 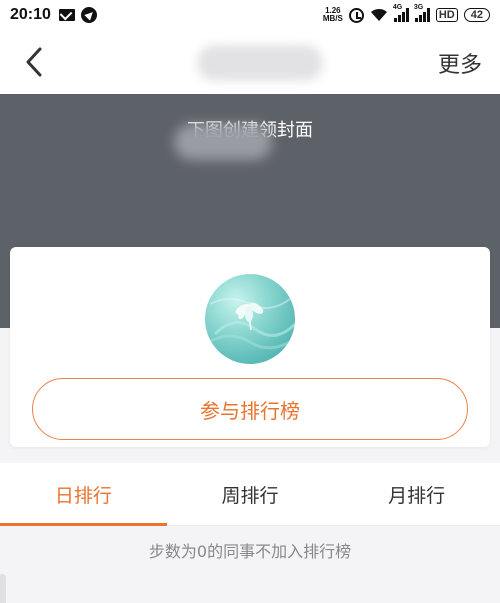 I want to click on sim1-network-tag: 4G, so click(x=397, y=7).